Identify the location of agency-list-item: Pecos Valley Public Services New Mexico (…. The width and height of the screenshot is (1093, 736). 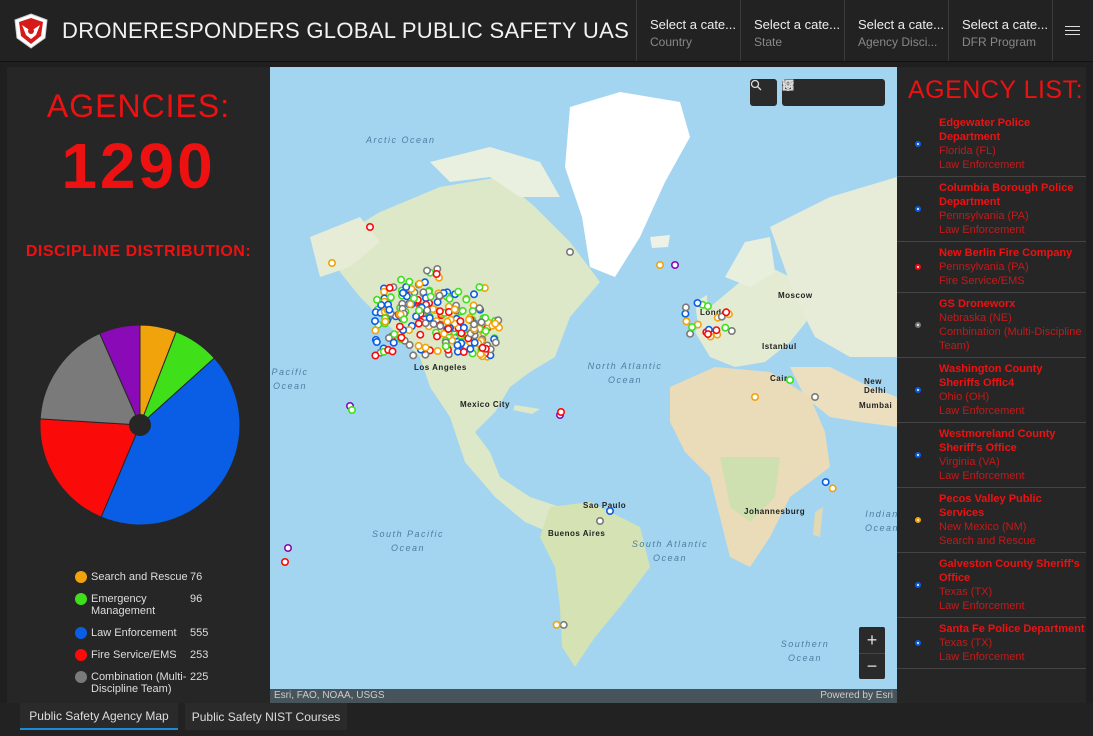
(991, 520).